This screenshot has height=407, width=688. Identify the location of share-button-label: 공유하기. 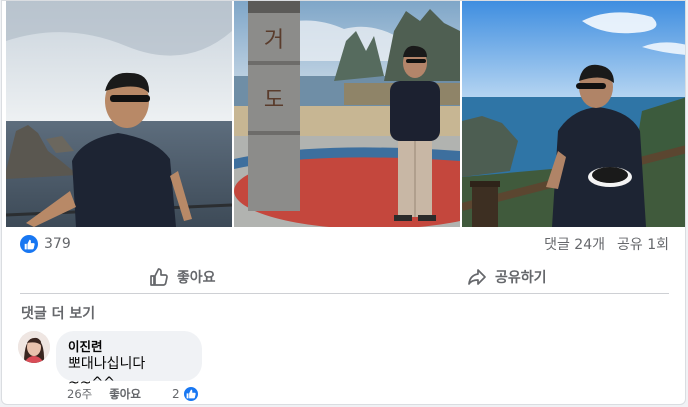
(520, 277).